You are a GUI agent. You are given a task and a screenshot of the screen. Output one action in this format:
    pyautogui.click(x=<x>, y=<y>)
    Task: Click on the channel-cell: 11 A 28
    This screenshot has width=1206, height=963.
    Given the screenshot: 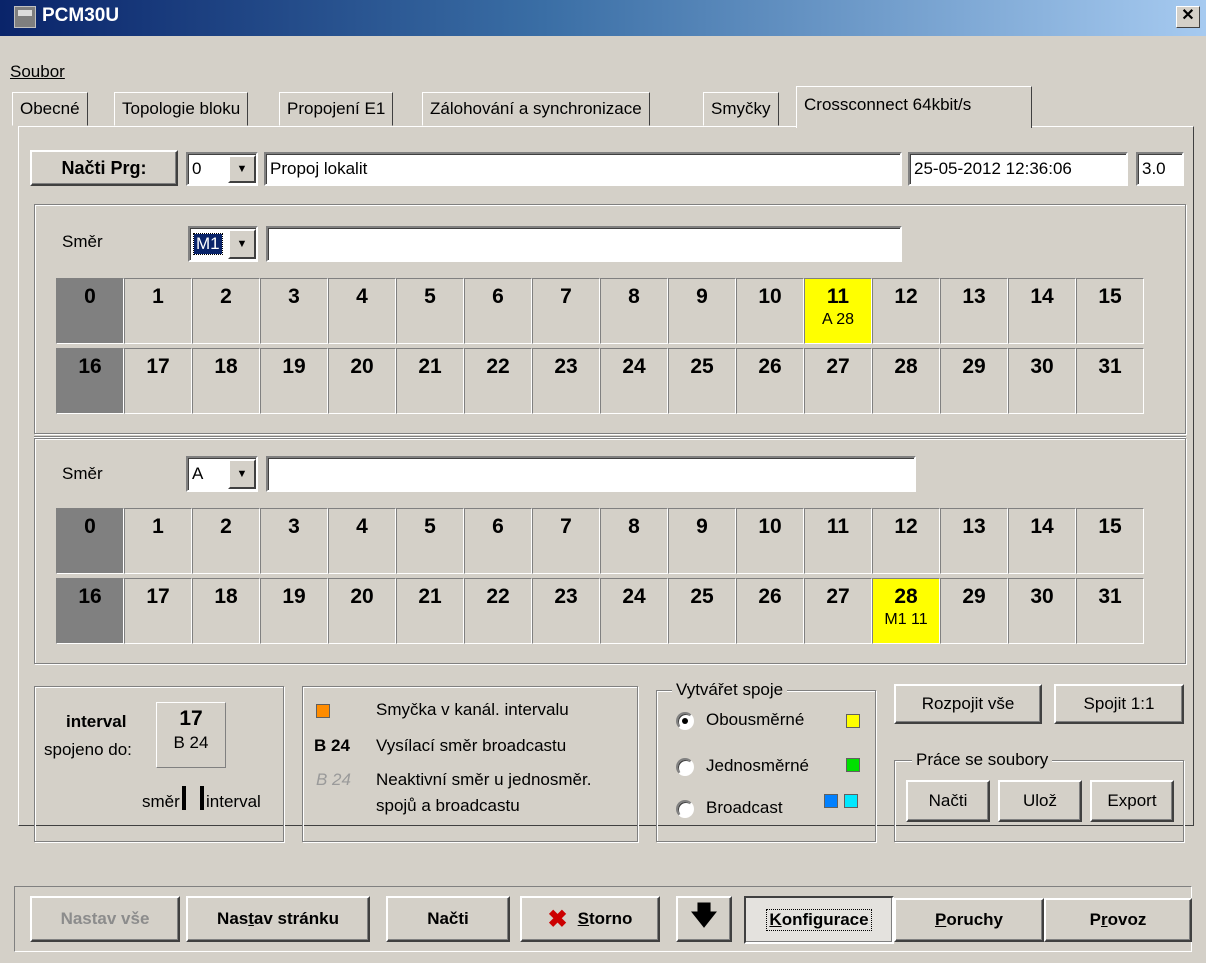 What is the action you would take?
    pyautogui.click(x=838, y=311)
    